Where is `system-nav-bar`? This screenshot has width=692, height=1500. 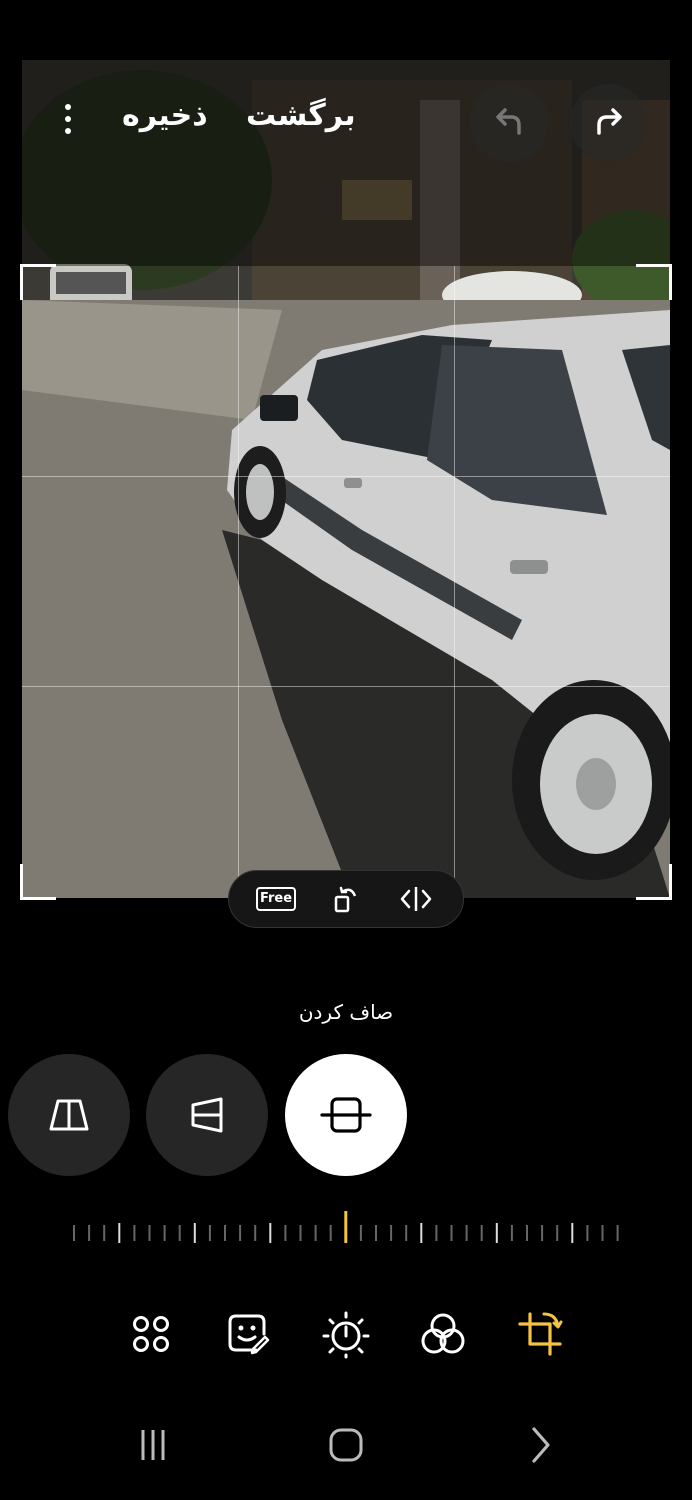
system-nav-bar is located at coordinates (346, 1445).